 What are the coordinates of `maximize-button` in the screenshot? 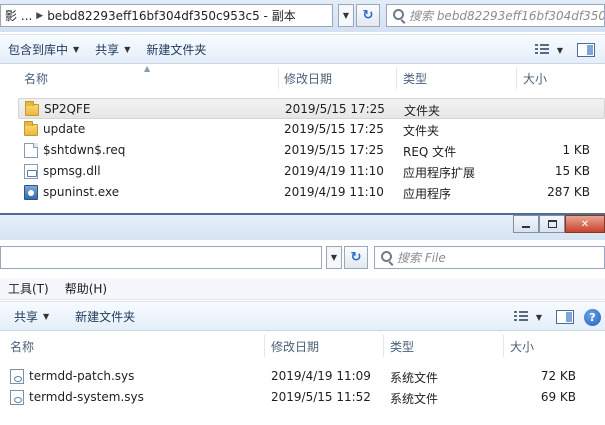 It's located at (552, 224).